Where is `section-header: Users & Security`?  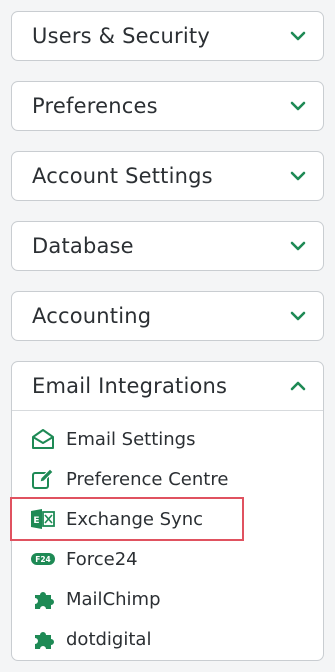
section-header: Users & Security is located at coordinates (167, 36).